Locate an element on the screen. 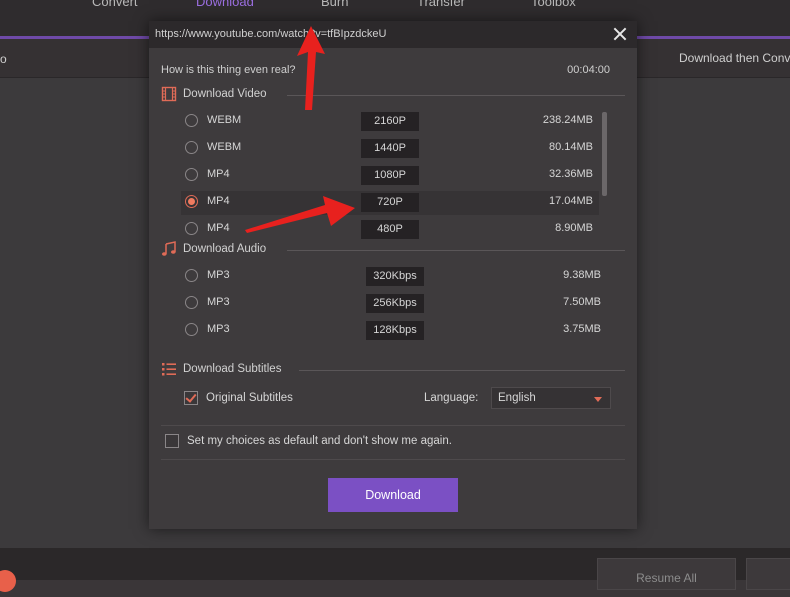 This screenshot has height=597, width=790. download-audio-section: Download Audio is located at coordinates (393, 250).